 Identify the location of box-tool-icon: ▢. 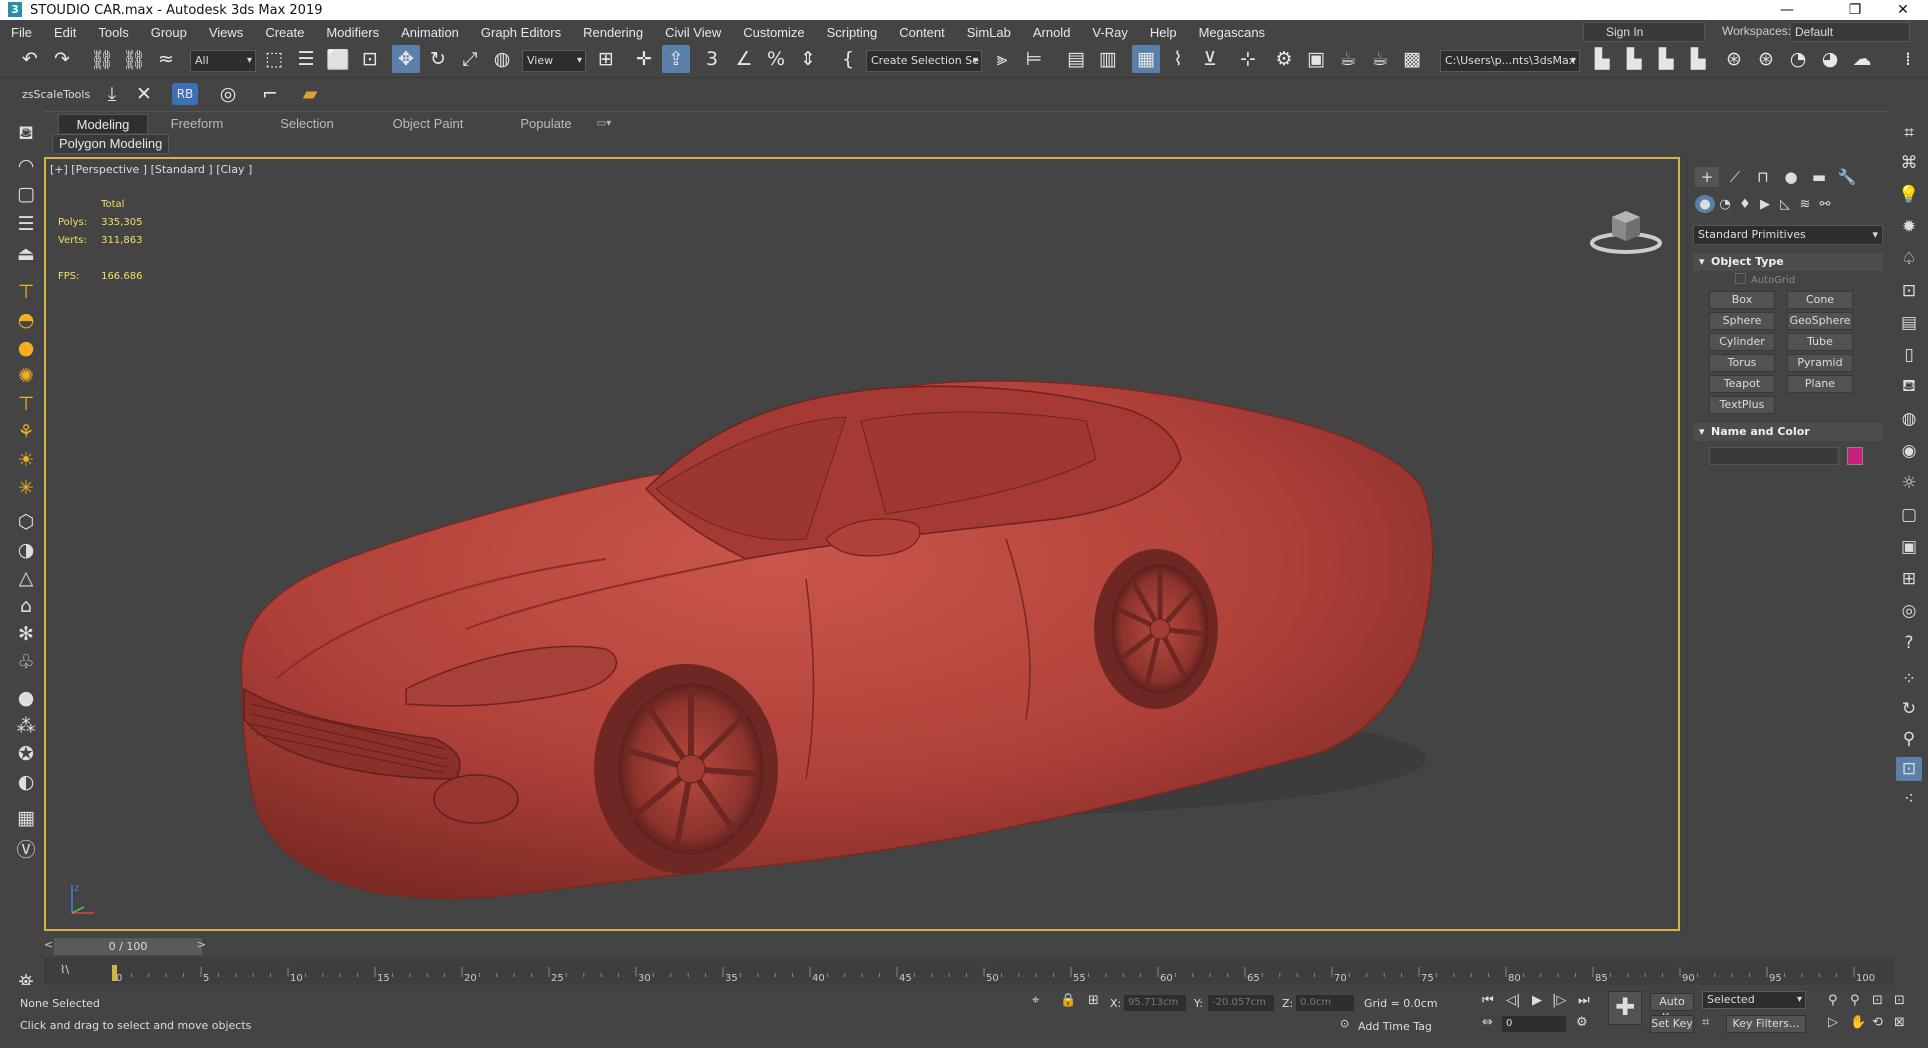
(26, 194).